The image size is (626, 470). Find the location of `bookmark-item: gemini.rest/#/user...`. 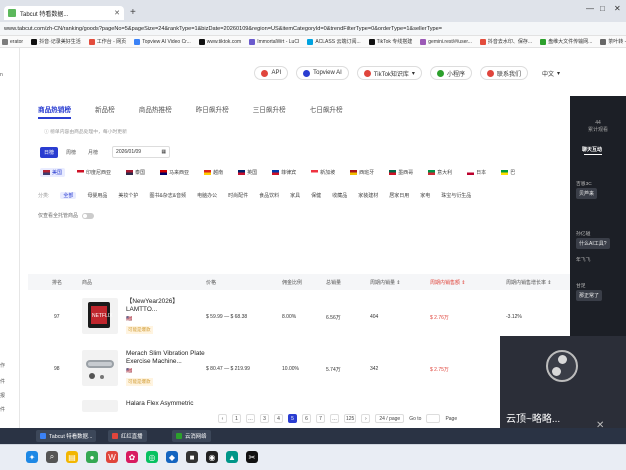

bookmark-item: gemini.rest/#/user... is located at coordinates (446, 41).